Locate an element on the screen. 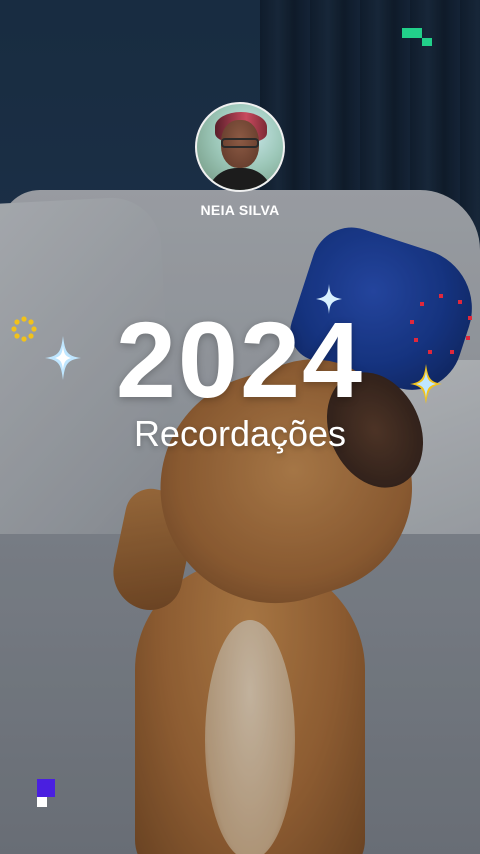  profile-header: NEIA SILVA is located at coordinates (240, 160).